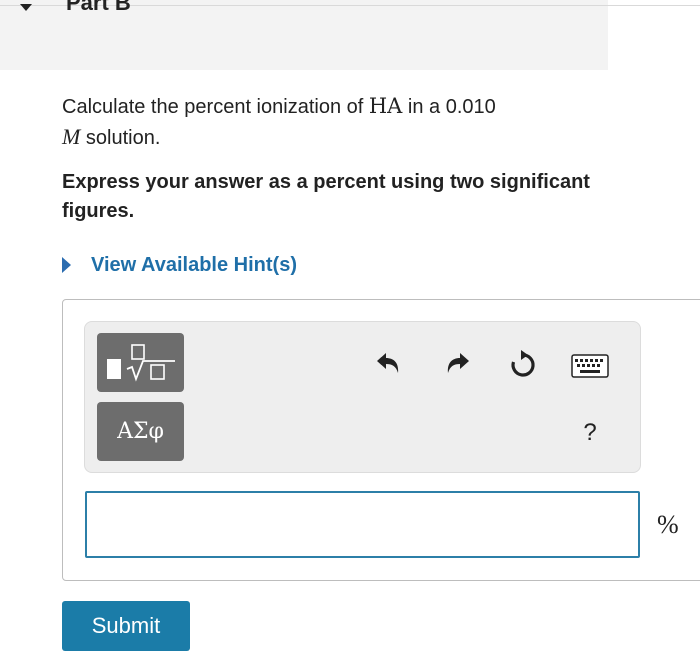 This screenshot has height=651, width=700. What do you see at coordinates (449, 107) in the screenshot?
I see `question-middle: in a 0.010` at bounding box center [449, 107].